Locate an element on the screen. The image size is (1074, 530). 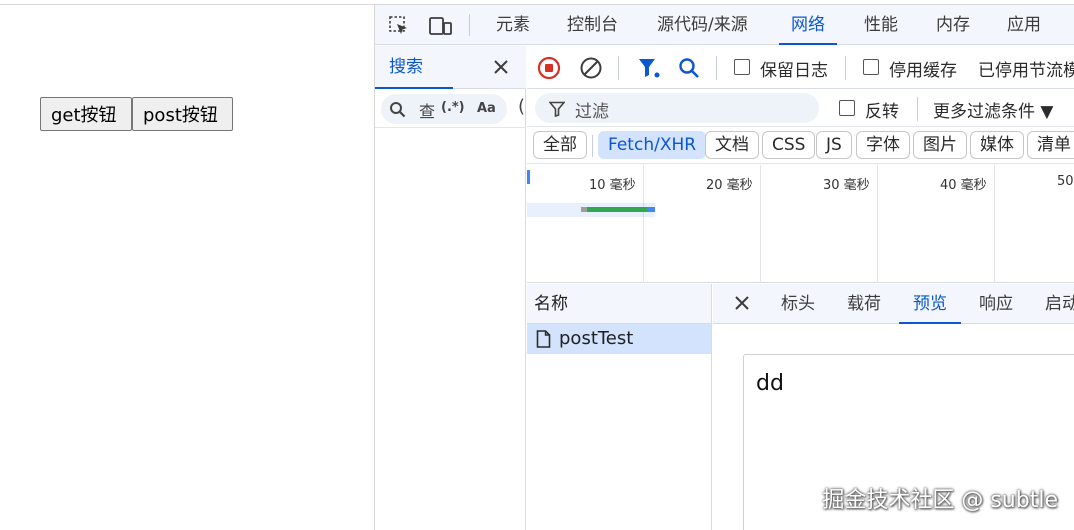
filter-chip-css: CSS is located at coordinates (789, 145).